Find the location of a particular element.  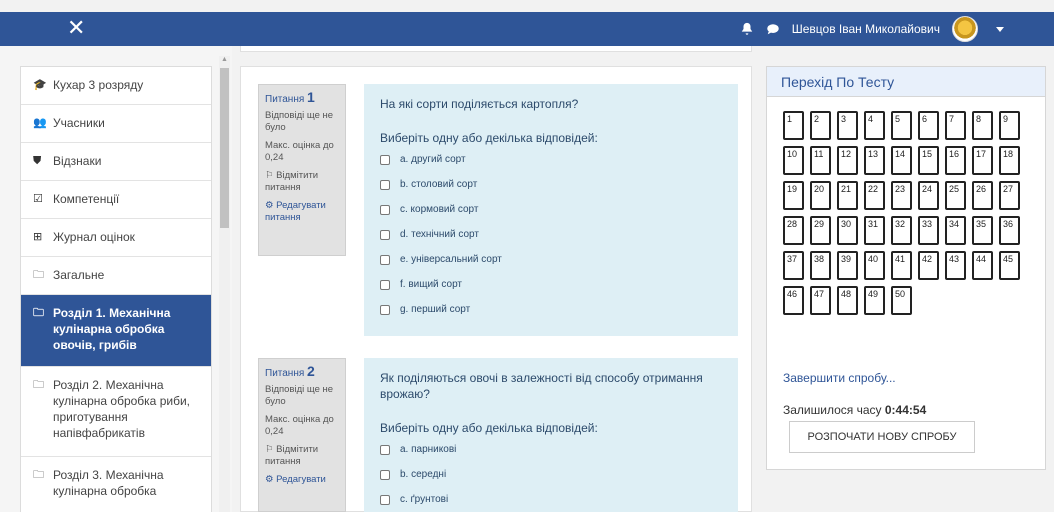

question-nav-button: 30 is located at coordinates (847, 230).